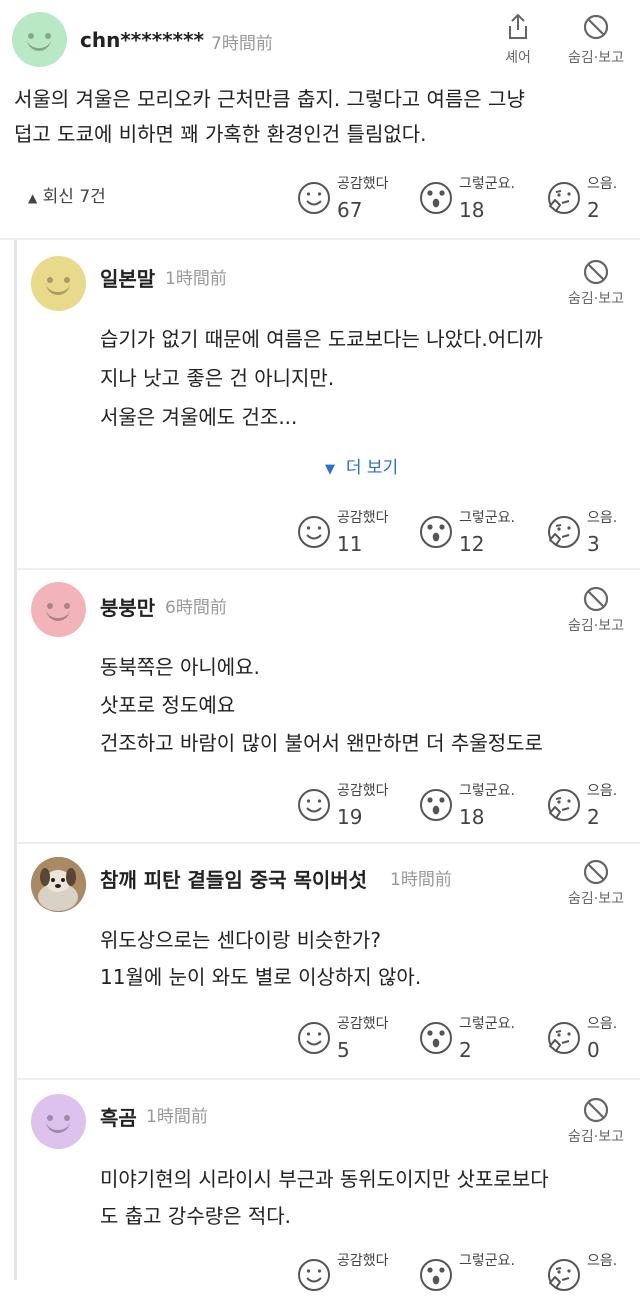 Image resolution: width=640 pixels, height=1305 pixels. I want to click on share-icon, so click(518, 26).